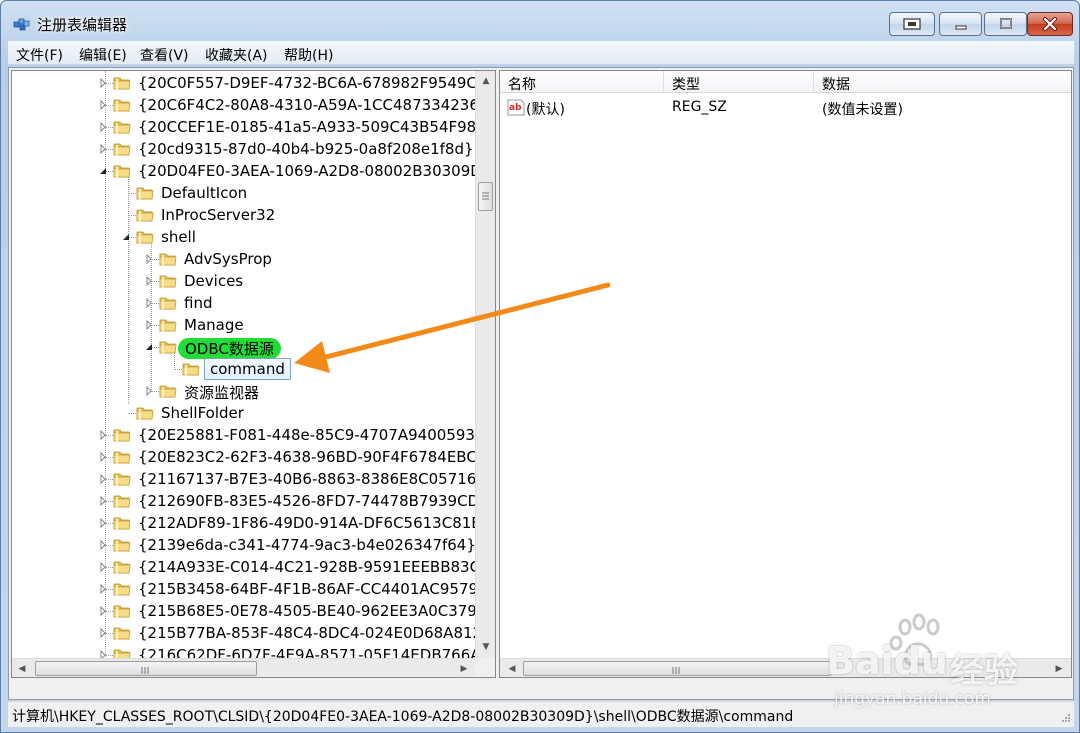 Image resolution: width=1080 pixels, height=733 pixels. What do you see at coordinates (218, 215) in the screenshot?
I see `tree-node-label: InProcServer32` at bounding box center [218, 215].